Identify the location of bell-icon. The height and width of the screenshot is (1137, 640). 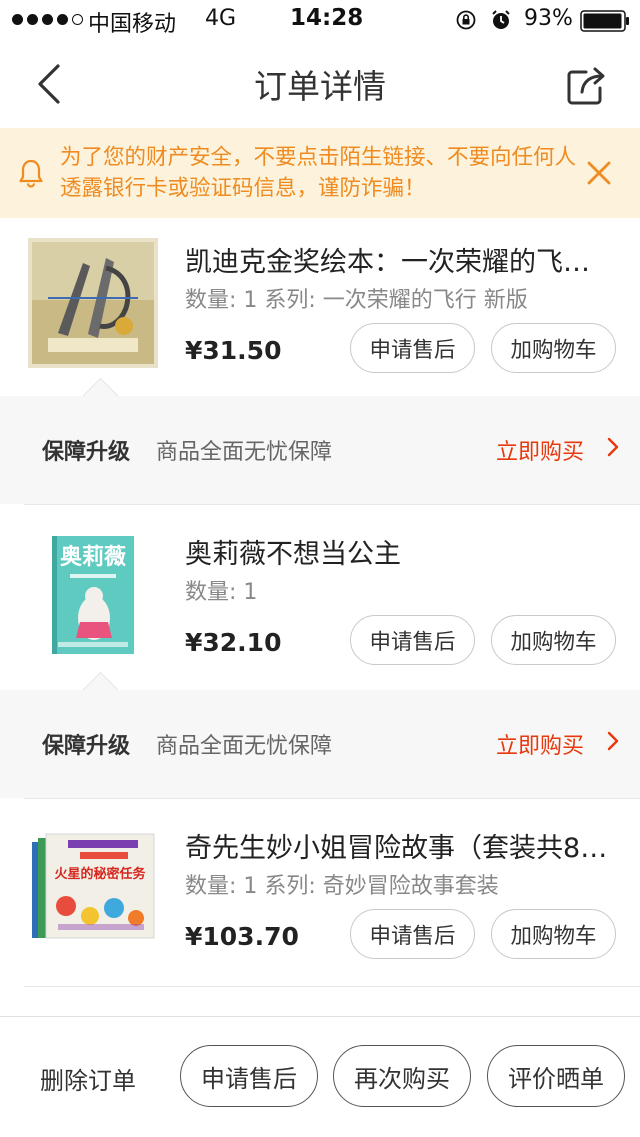
(31, 173).